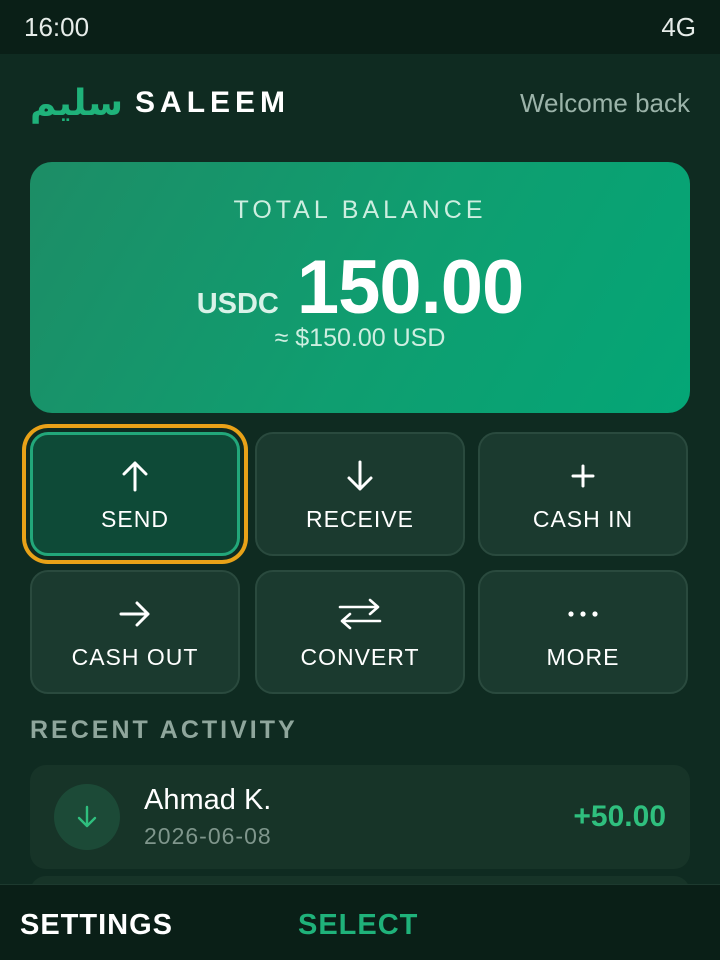 The image size is (720, 960). I want to click on send-label: SEND, so click(135, 518).